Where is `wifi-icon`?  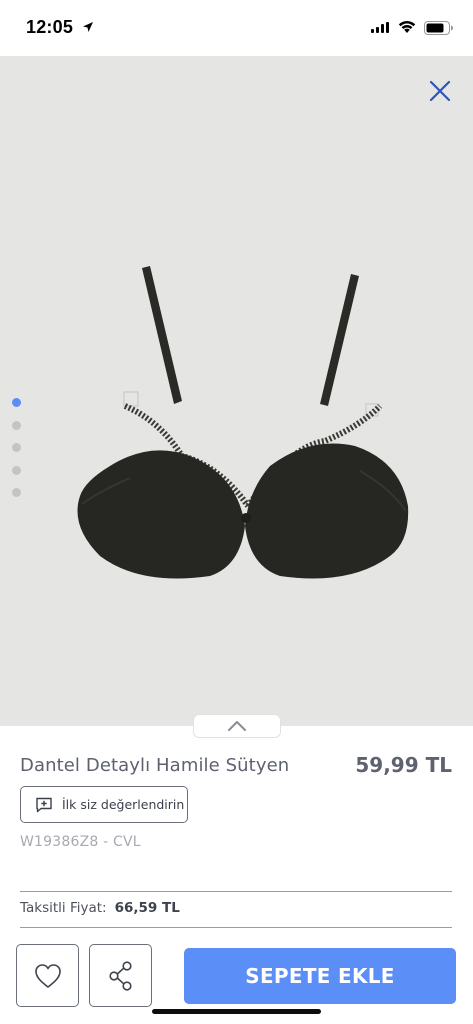
wifi-icon is located at coordinates (407, 27).